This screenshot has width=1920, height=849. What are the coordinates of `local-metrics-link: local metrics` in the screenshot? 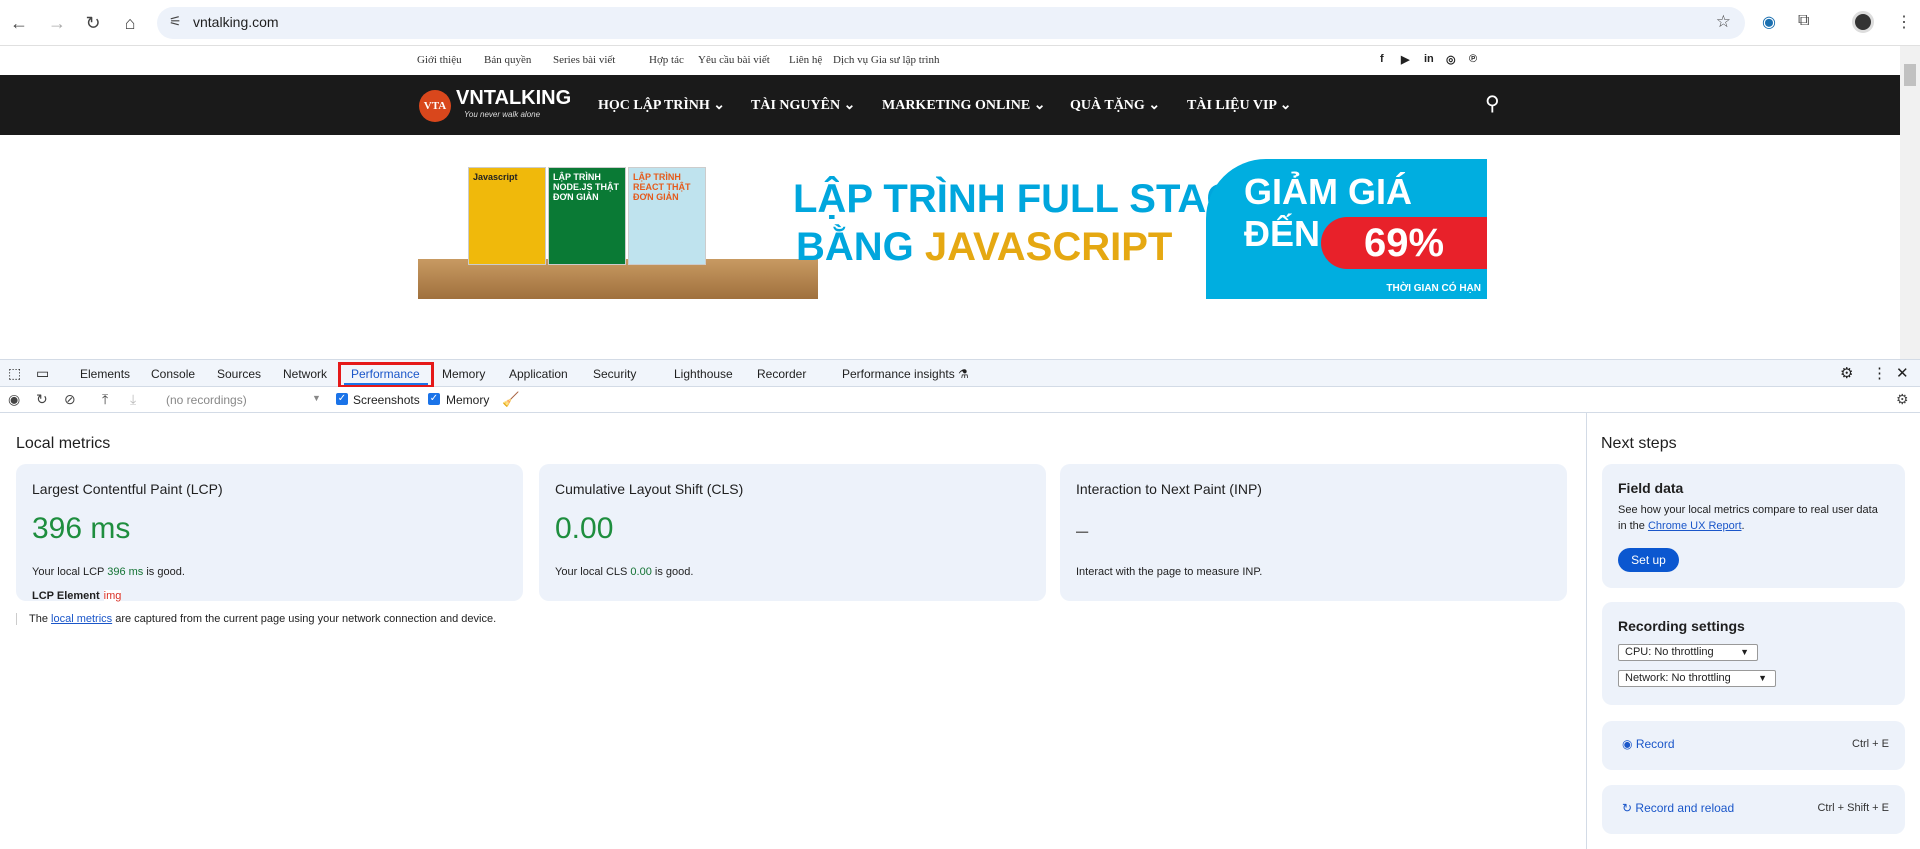 It's located at (81, 619).